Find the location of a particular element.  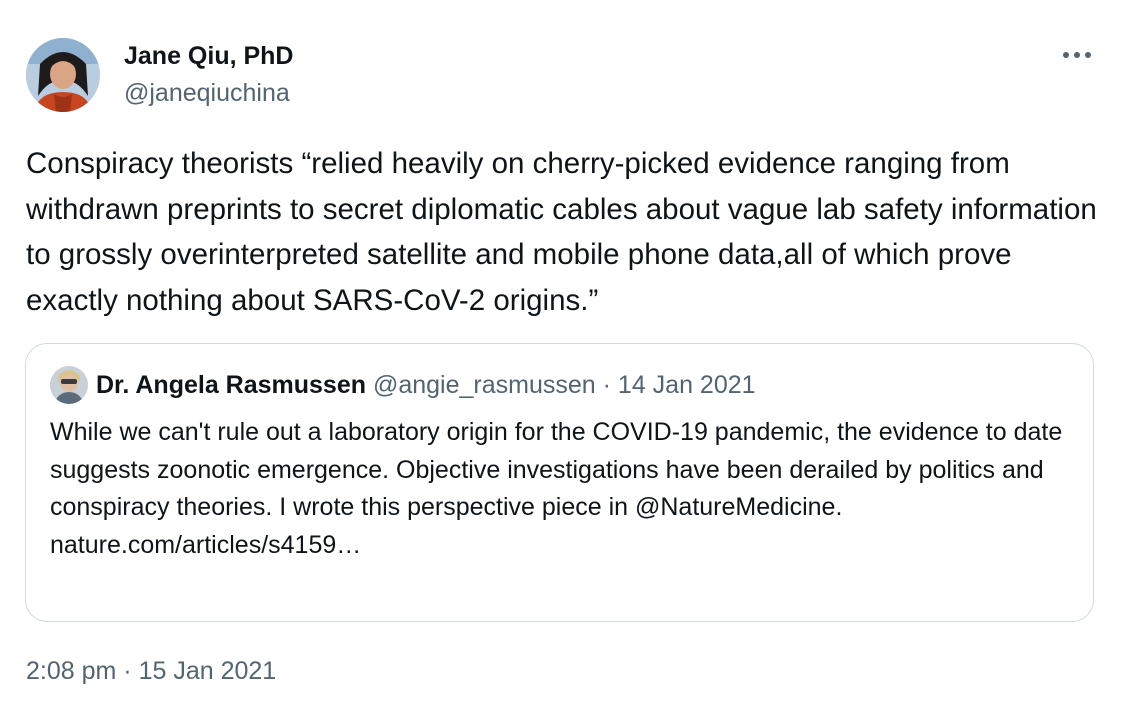

tweet-date: 15 Jan 2021 is located at coordinates (208, 671).